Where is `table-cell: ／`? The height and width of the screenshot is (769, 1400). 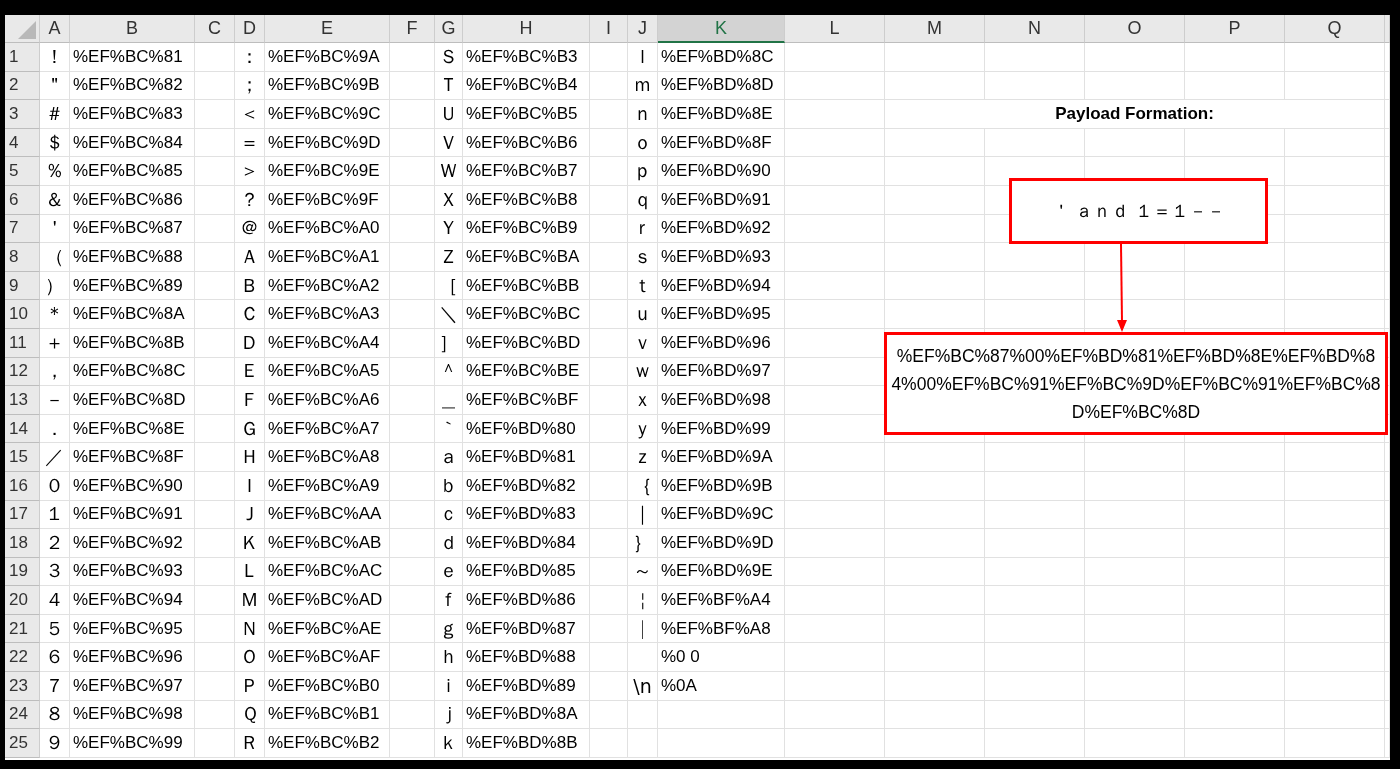
table-cell: ／ is located at coordinates (55, 457).